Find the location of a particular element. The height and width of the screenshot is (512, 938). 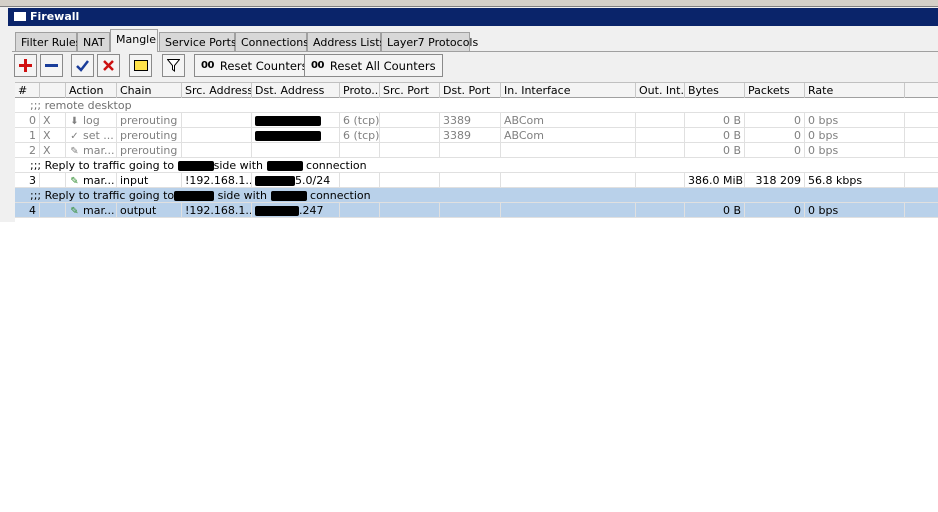

flag-cell is located at coordinates (53, 180).